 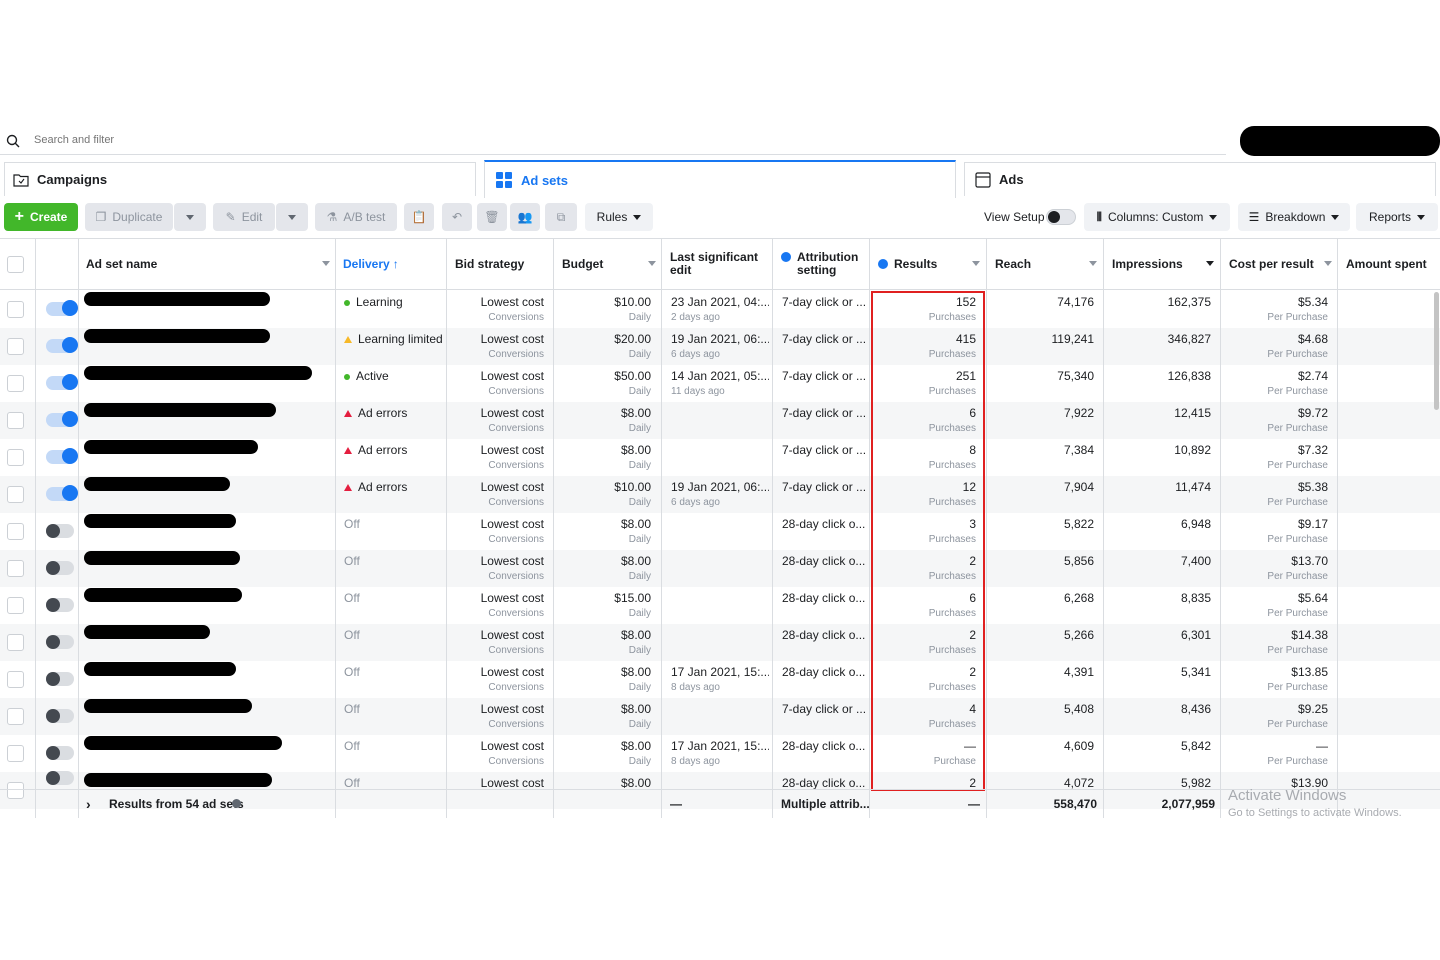 I want to click on search-icon, so click(x=13, y=141).